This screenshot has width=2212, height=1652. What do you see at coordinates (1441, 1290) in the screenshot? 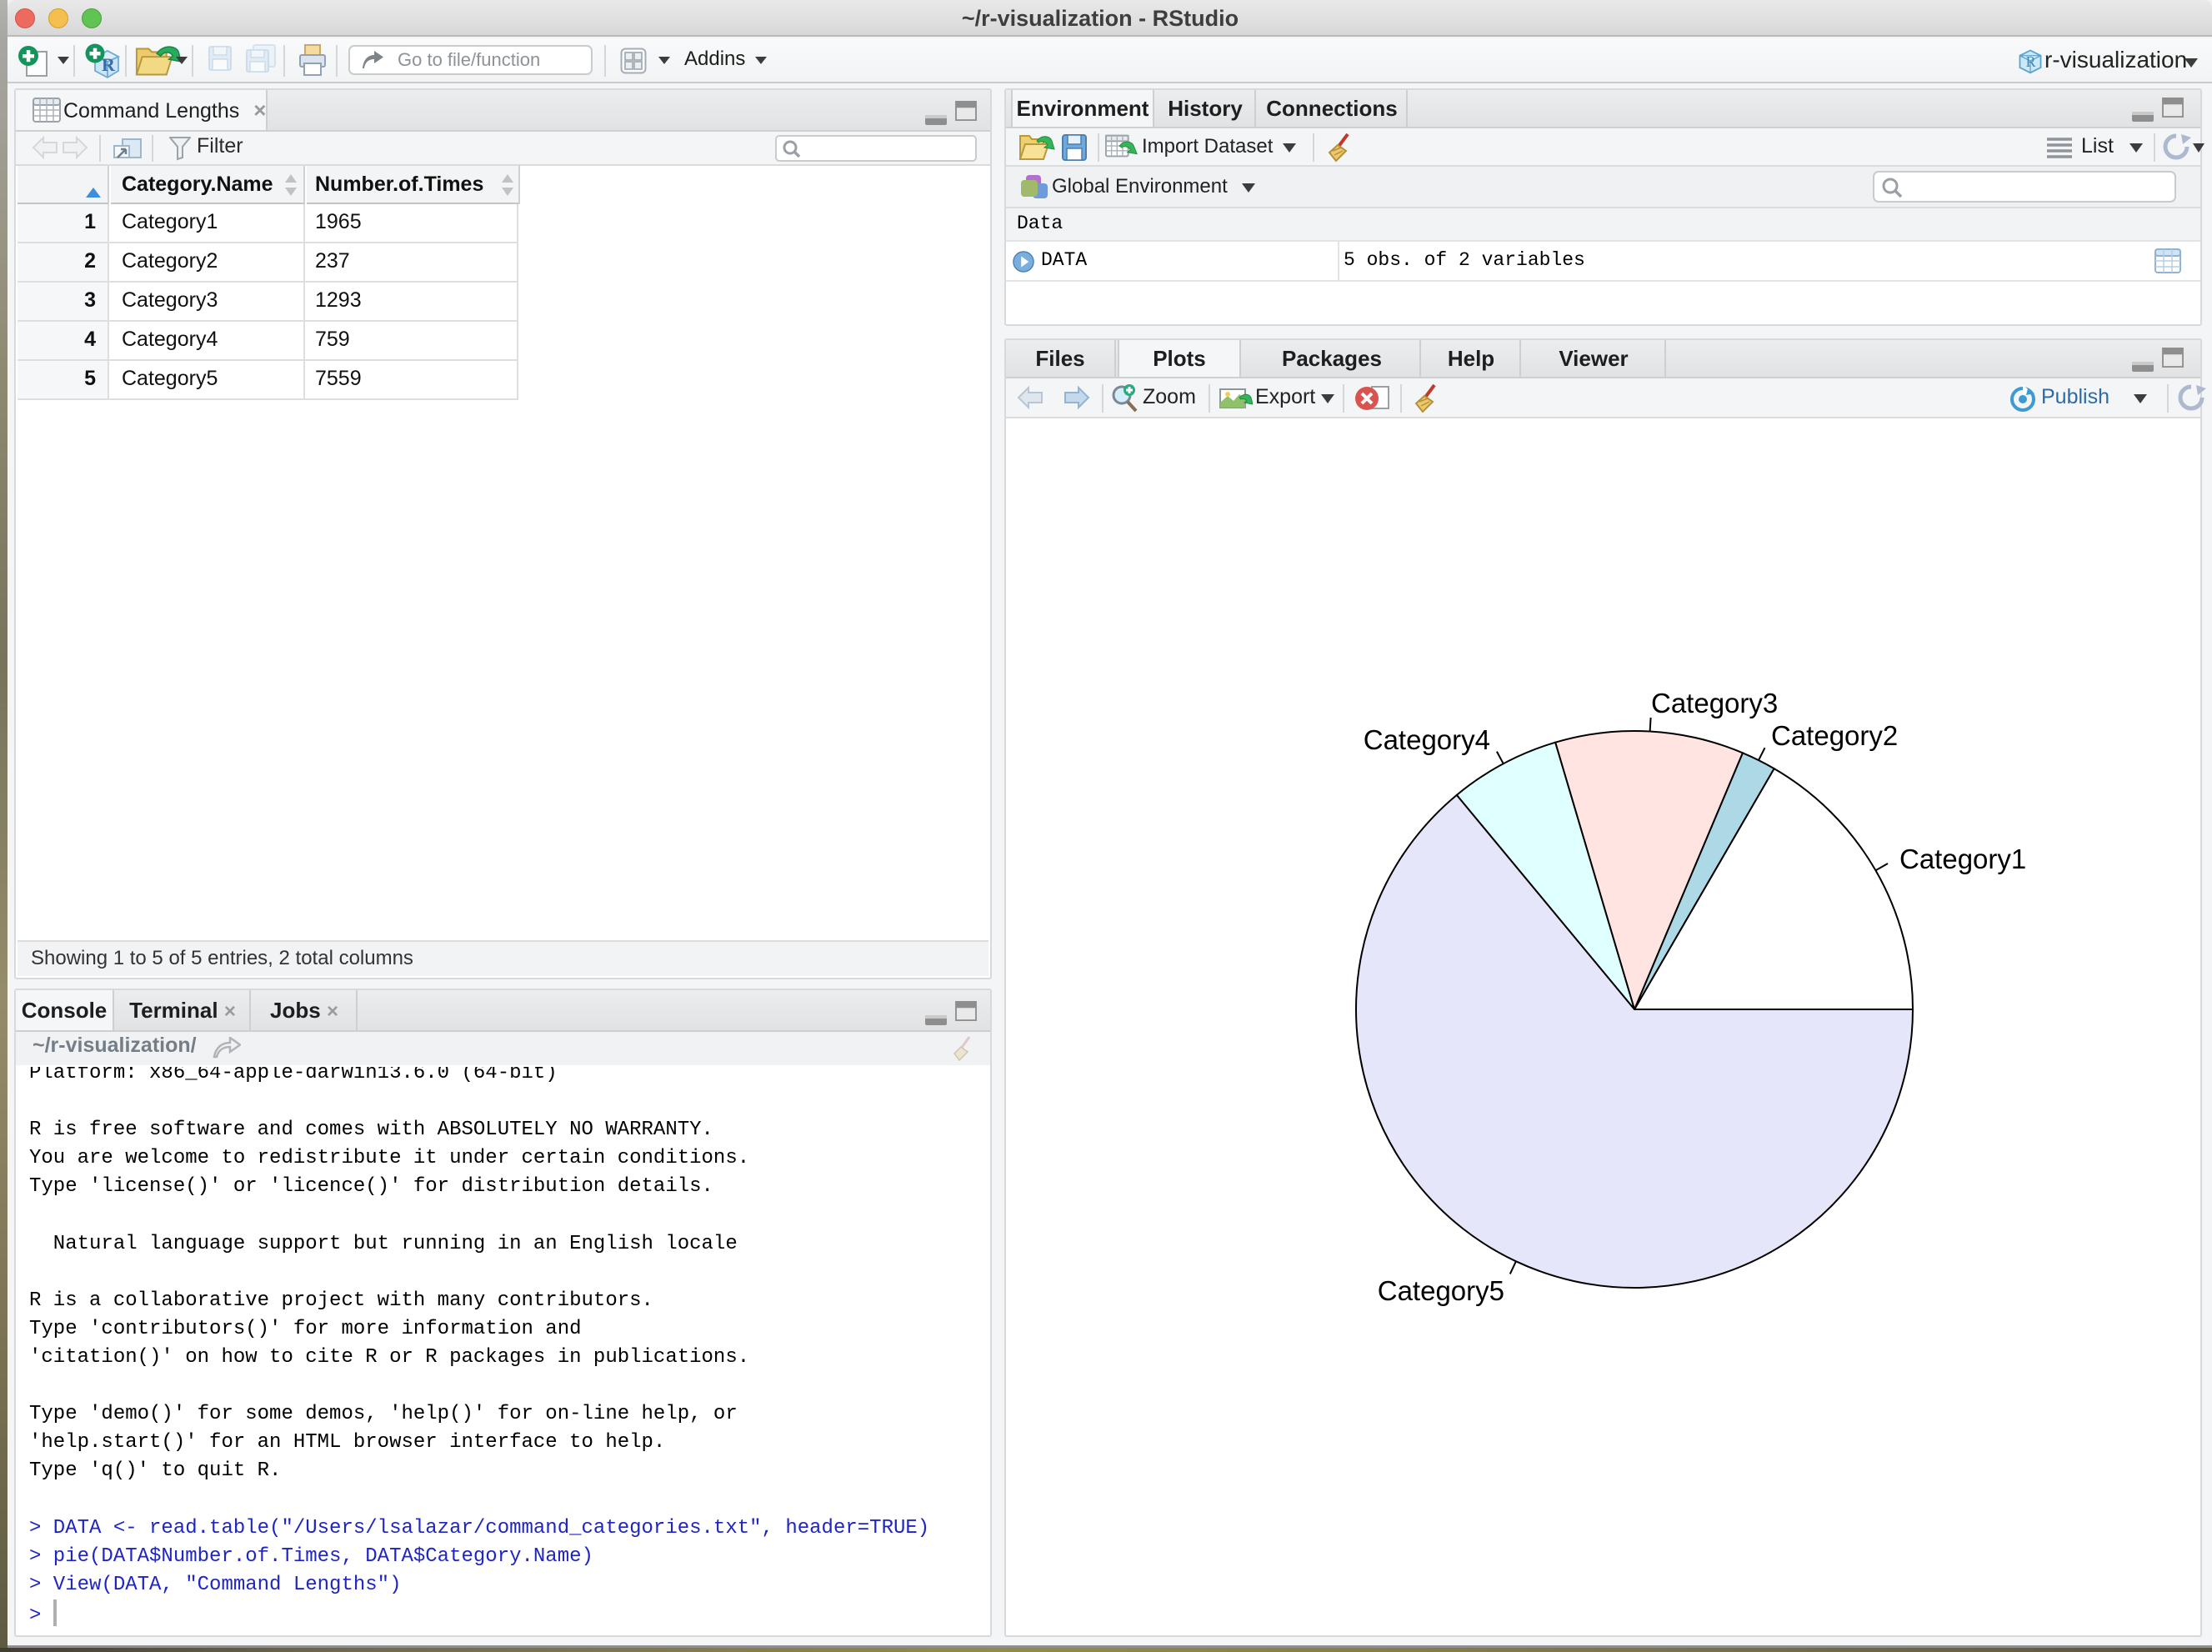
I see `svg-text: Category5` at bounding box center [1441, 1290].